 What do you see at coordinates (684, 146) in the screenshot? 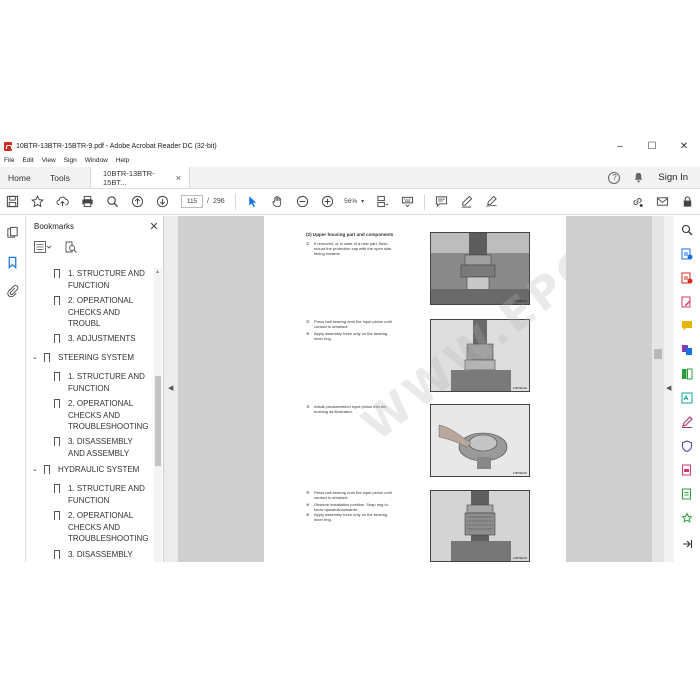
I see `close-window-button: ✕` at bounding box center [684, 146].